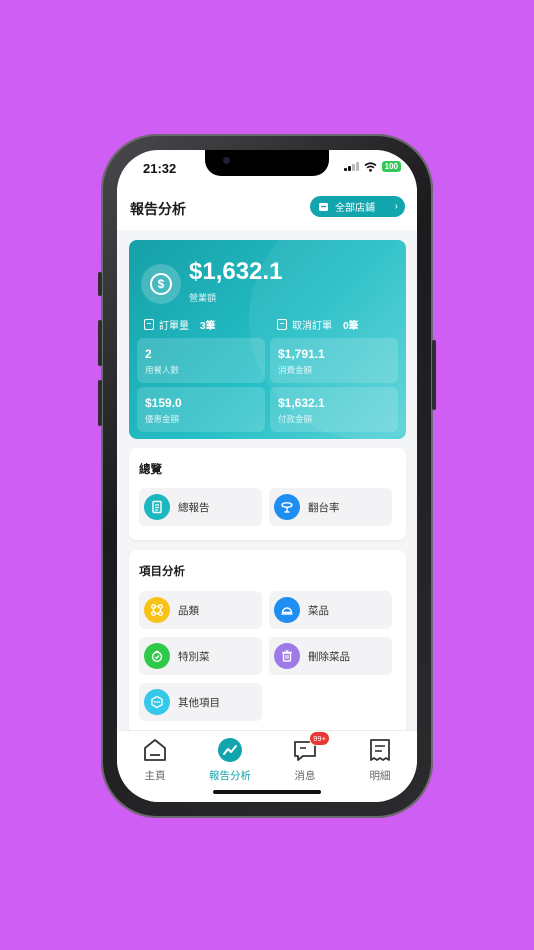  What do you see at coordinates (267, 792) in the screenshot?
I see `home-indicator` at bounding box center [267, 792].